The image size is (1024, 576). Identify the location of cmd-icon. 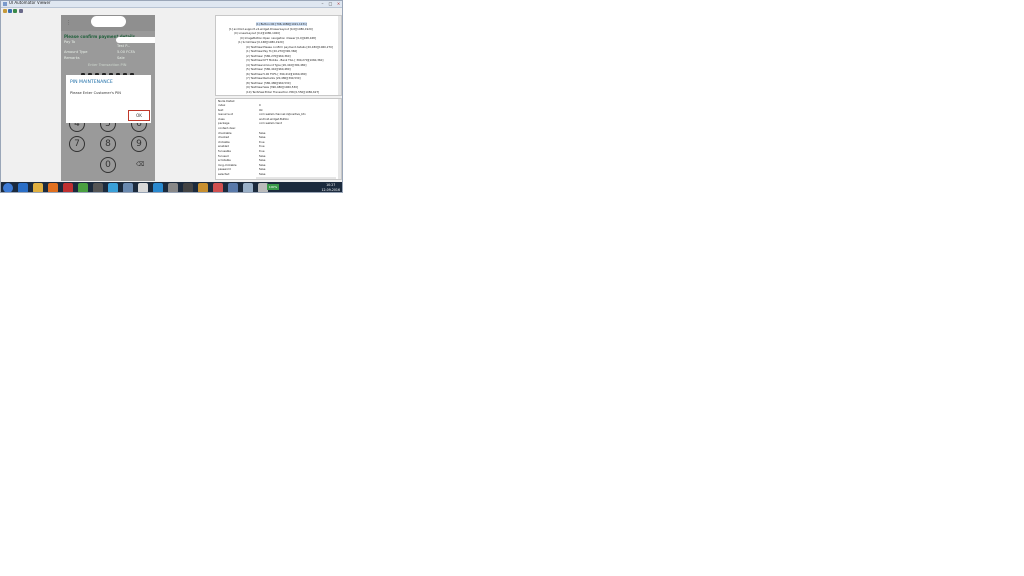
(188, 187).